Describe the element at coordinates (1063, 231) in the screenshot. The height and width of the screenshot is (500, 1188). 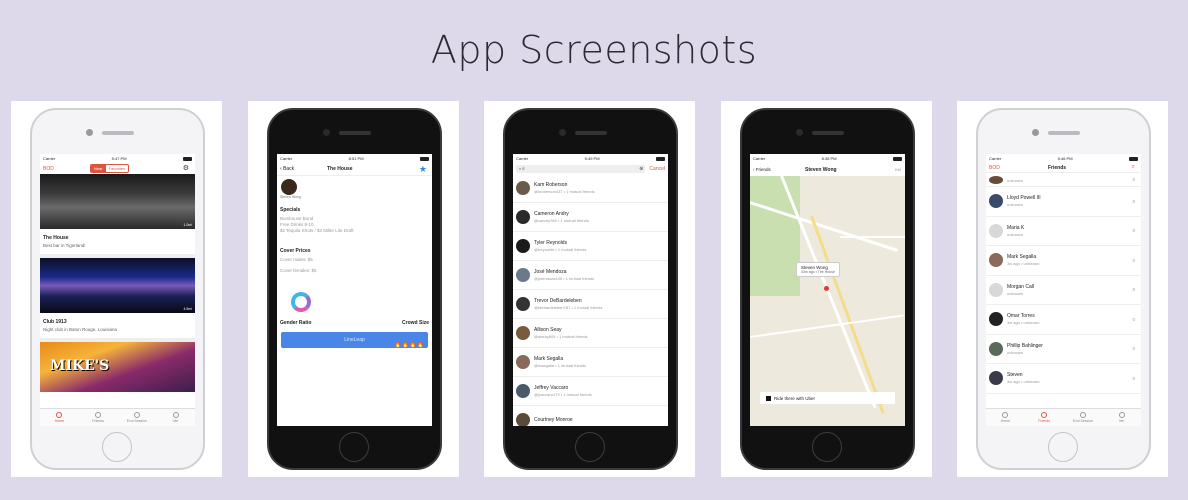
I see `list-item: Maria Kunknown 0` at that location.